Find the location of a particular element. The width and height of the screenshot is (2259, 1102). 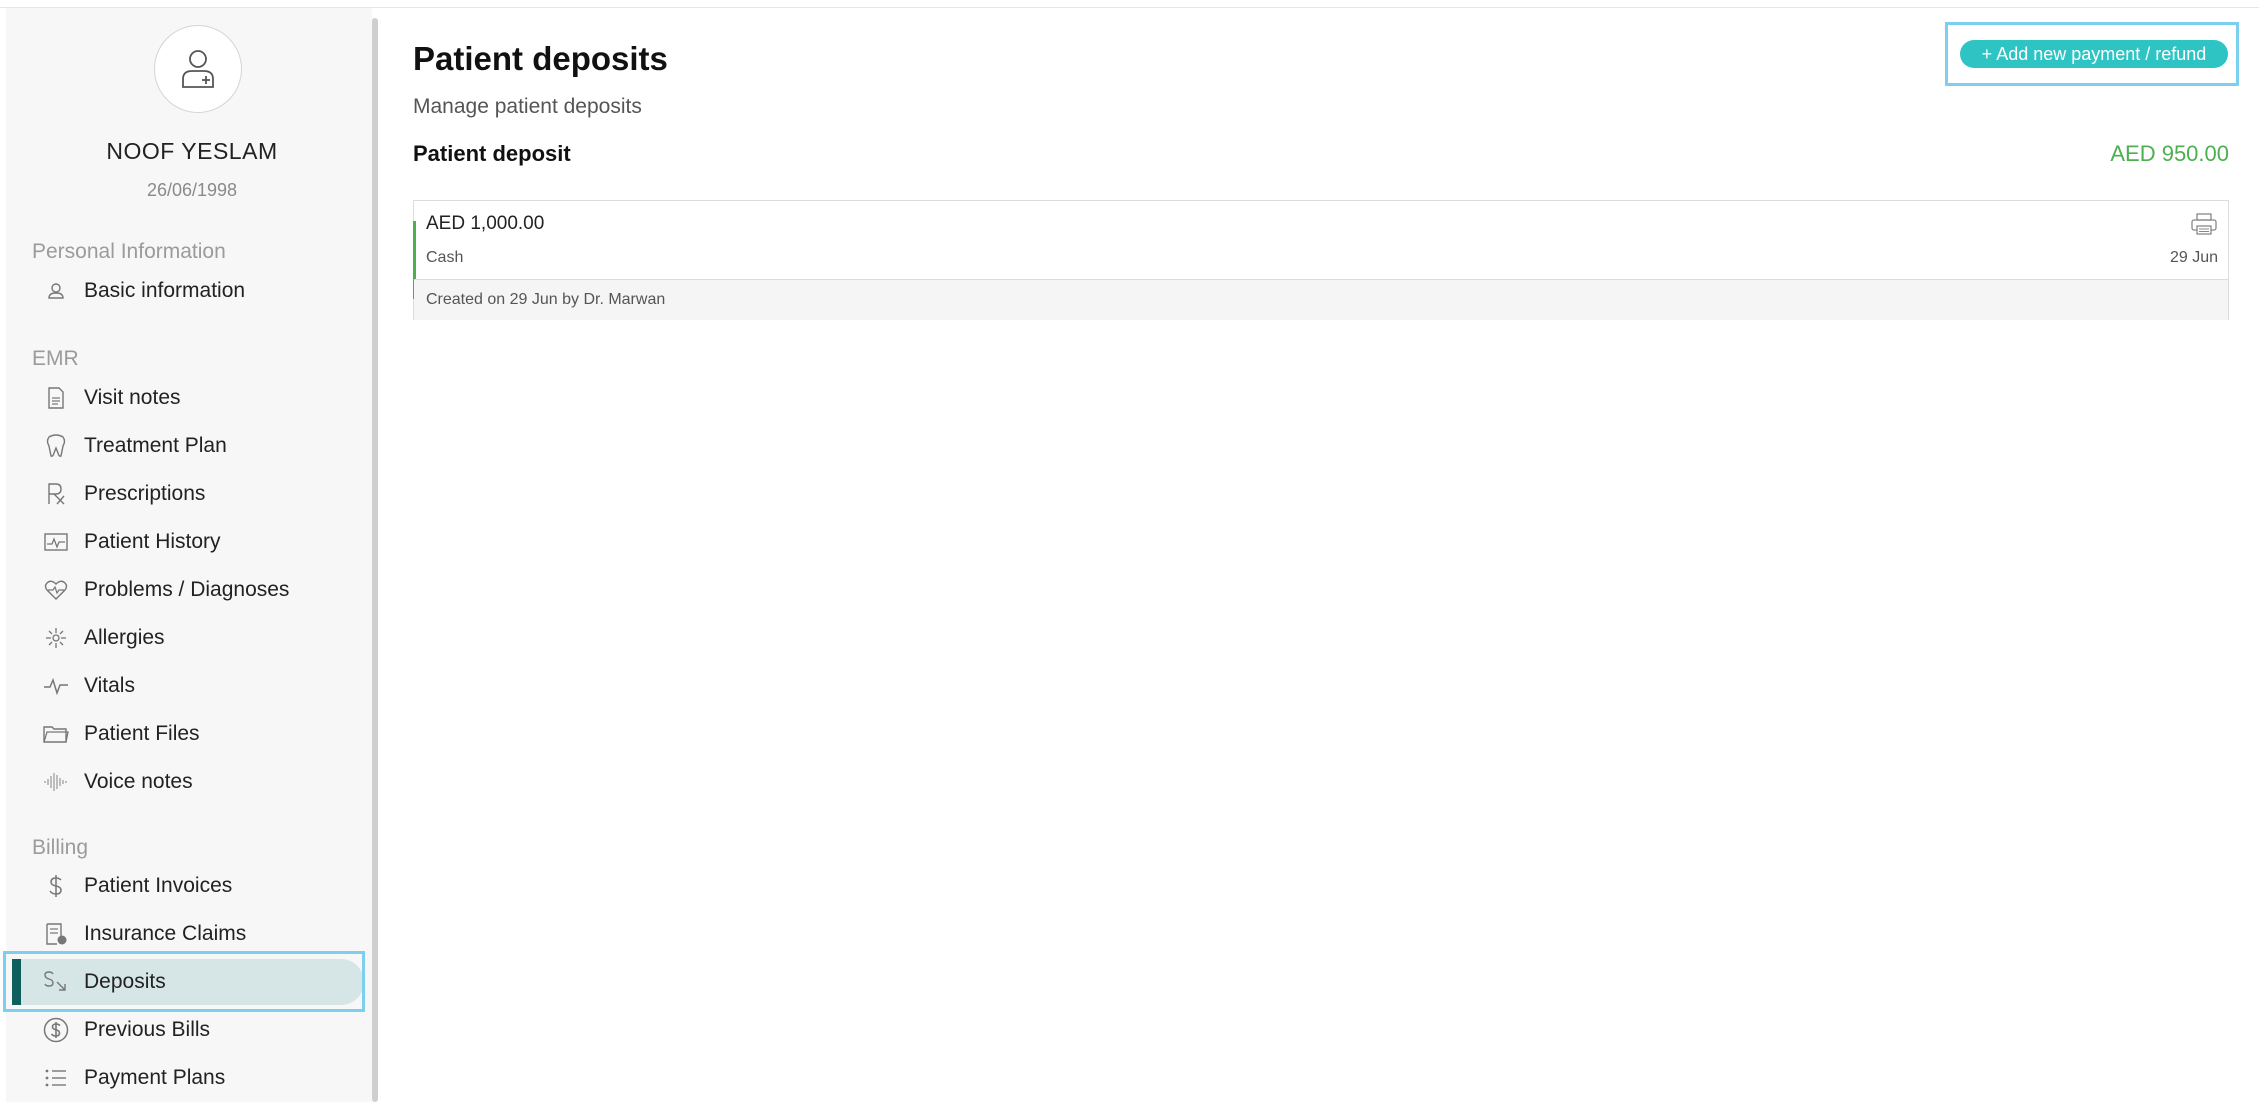

pulse-icon is located at coordinates (56, 686).